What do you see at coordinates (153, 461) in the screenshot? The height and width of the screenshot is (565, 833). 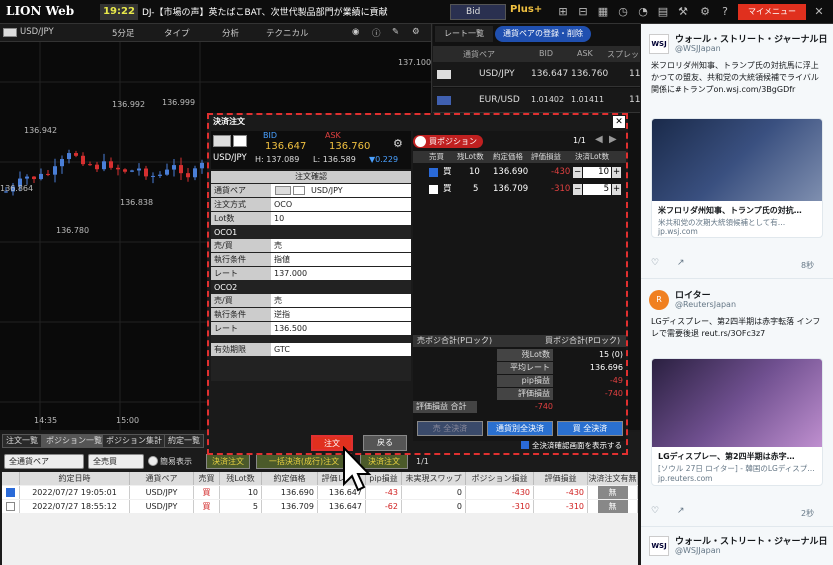 I see `simple-radio` at bounding box center [153, 461].